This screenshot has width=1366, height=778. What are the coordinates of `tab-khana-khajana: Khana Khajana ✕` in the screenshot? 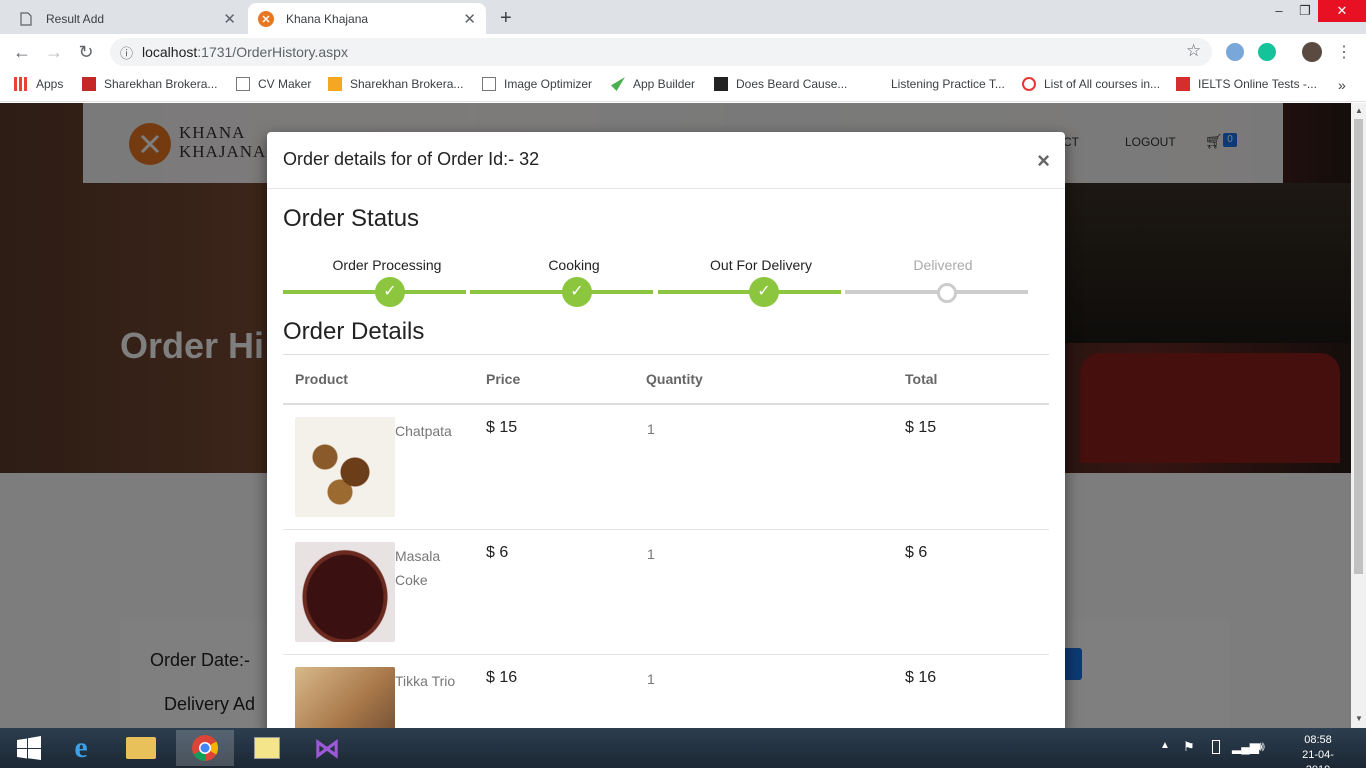 It's located at (367, 18).